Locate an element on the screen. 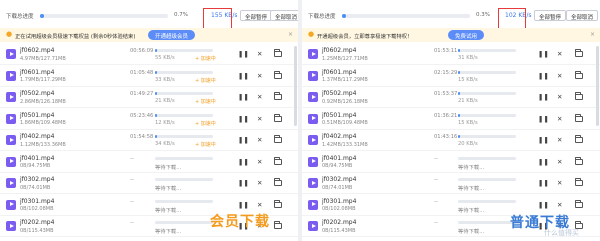 Image resolution: width=600 pixels, height=241 pixels. vip-upsell-banner: ● 开通超级会员，立即尊享极速下载特权！ 免费试用 × is located at coordinates (451, 35).